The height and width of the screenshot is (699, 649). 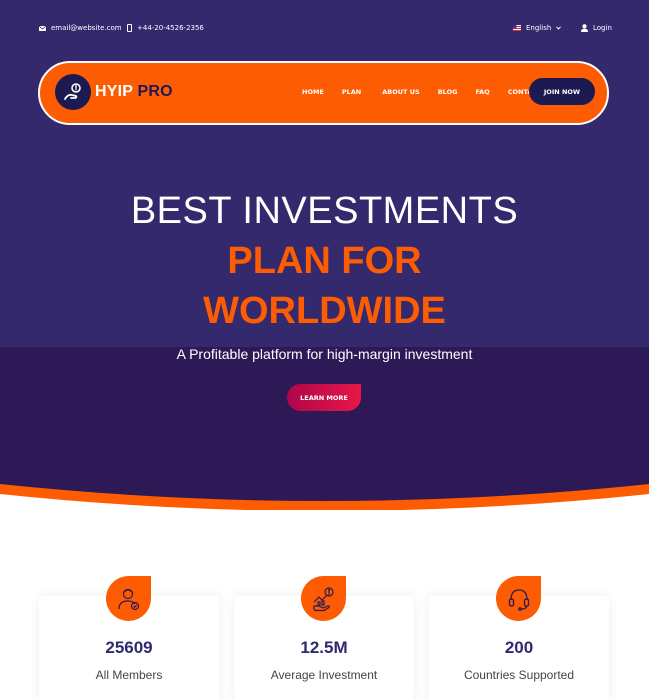 What do you see at coordinates (400, 92) in the screenshot?
I see `nav-about-us: ABOUT US` at bounding box center [400, 92].